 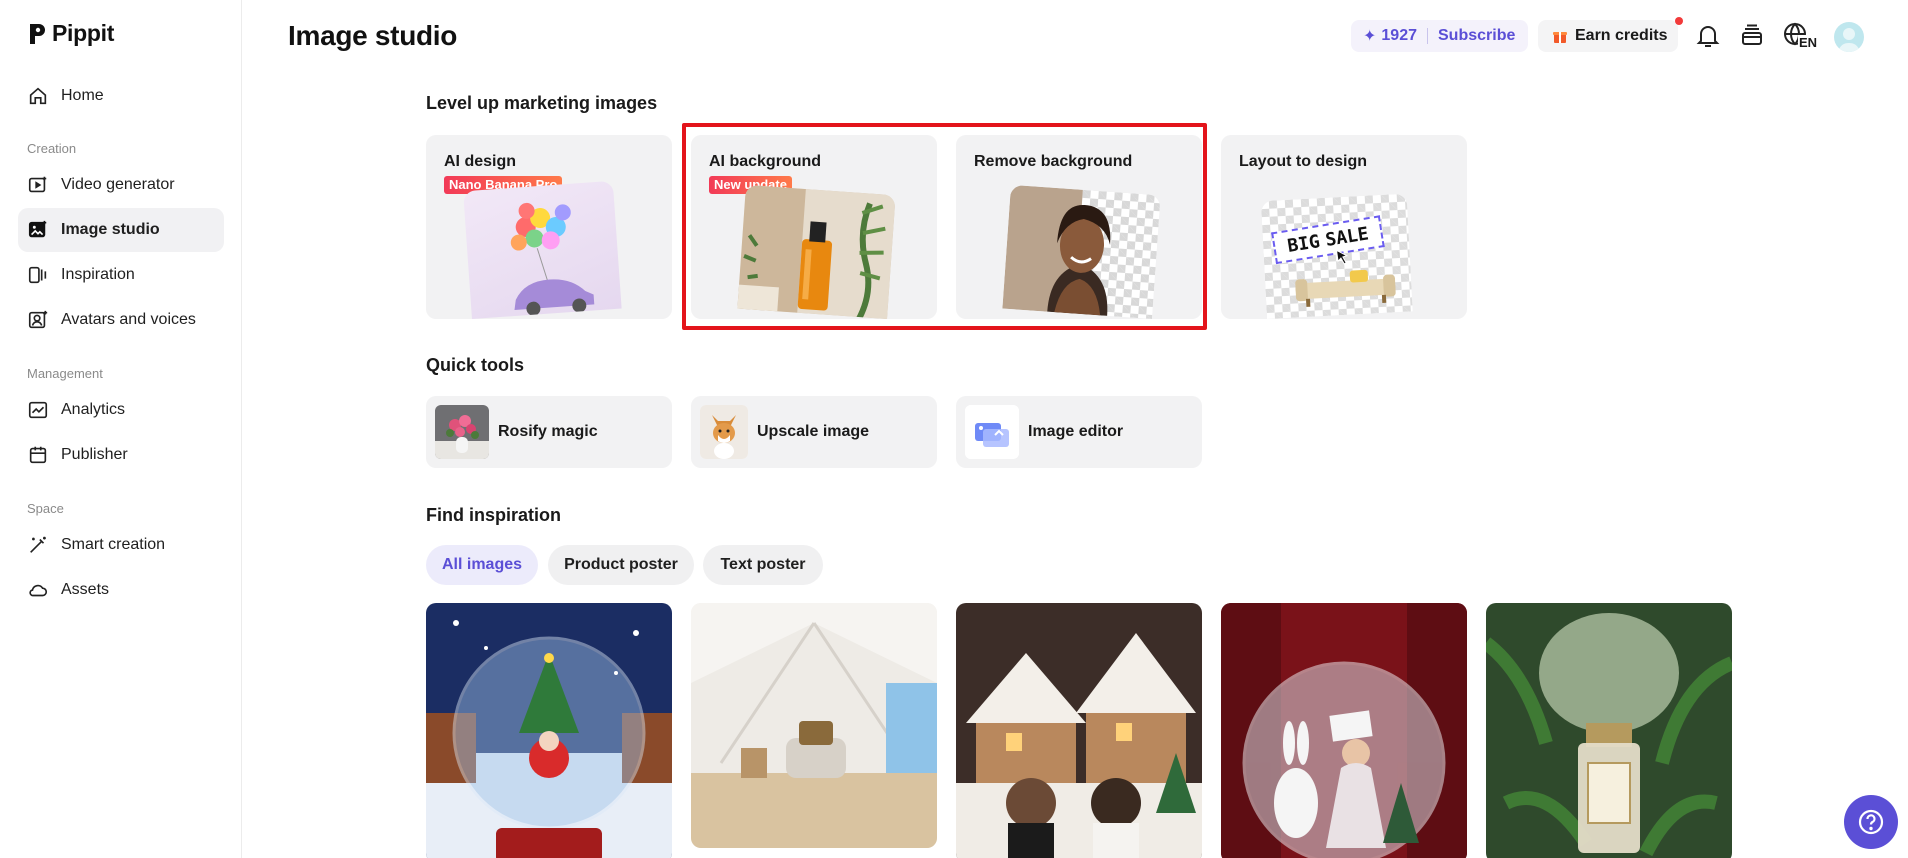 What do you see at coordinates (475, 365) in the screenshot?
I see `quick-tools-title: Quick tools` at bounding box center [475, 365].